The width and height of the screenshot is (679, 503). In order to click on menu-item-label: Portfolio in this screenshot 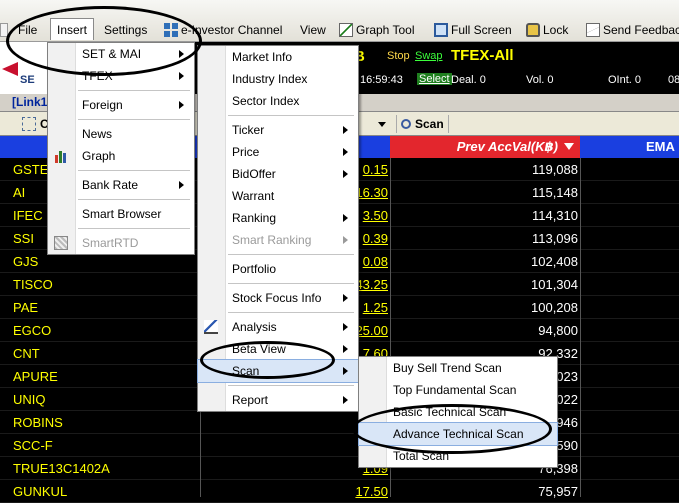, I will do `click(254, 269)`.